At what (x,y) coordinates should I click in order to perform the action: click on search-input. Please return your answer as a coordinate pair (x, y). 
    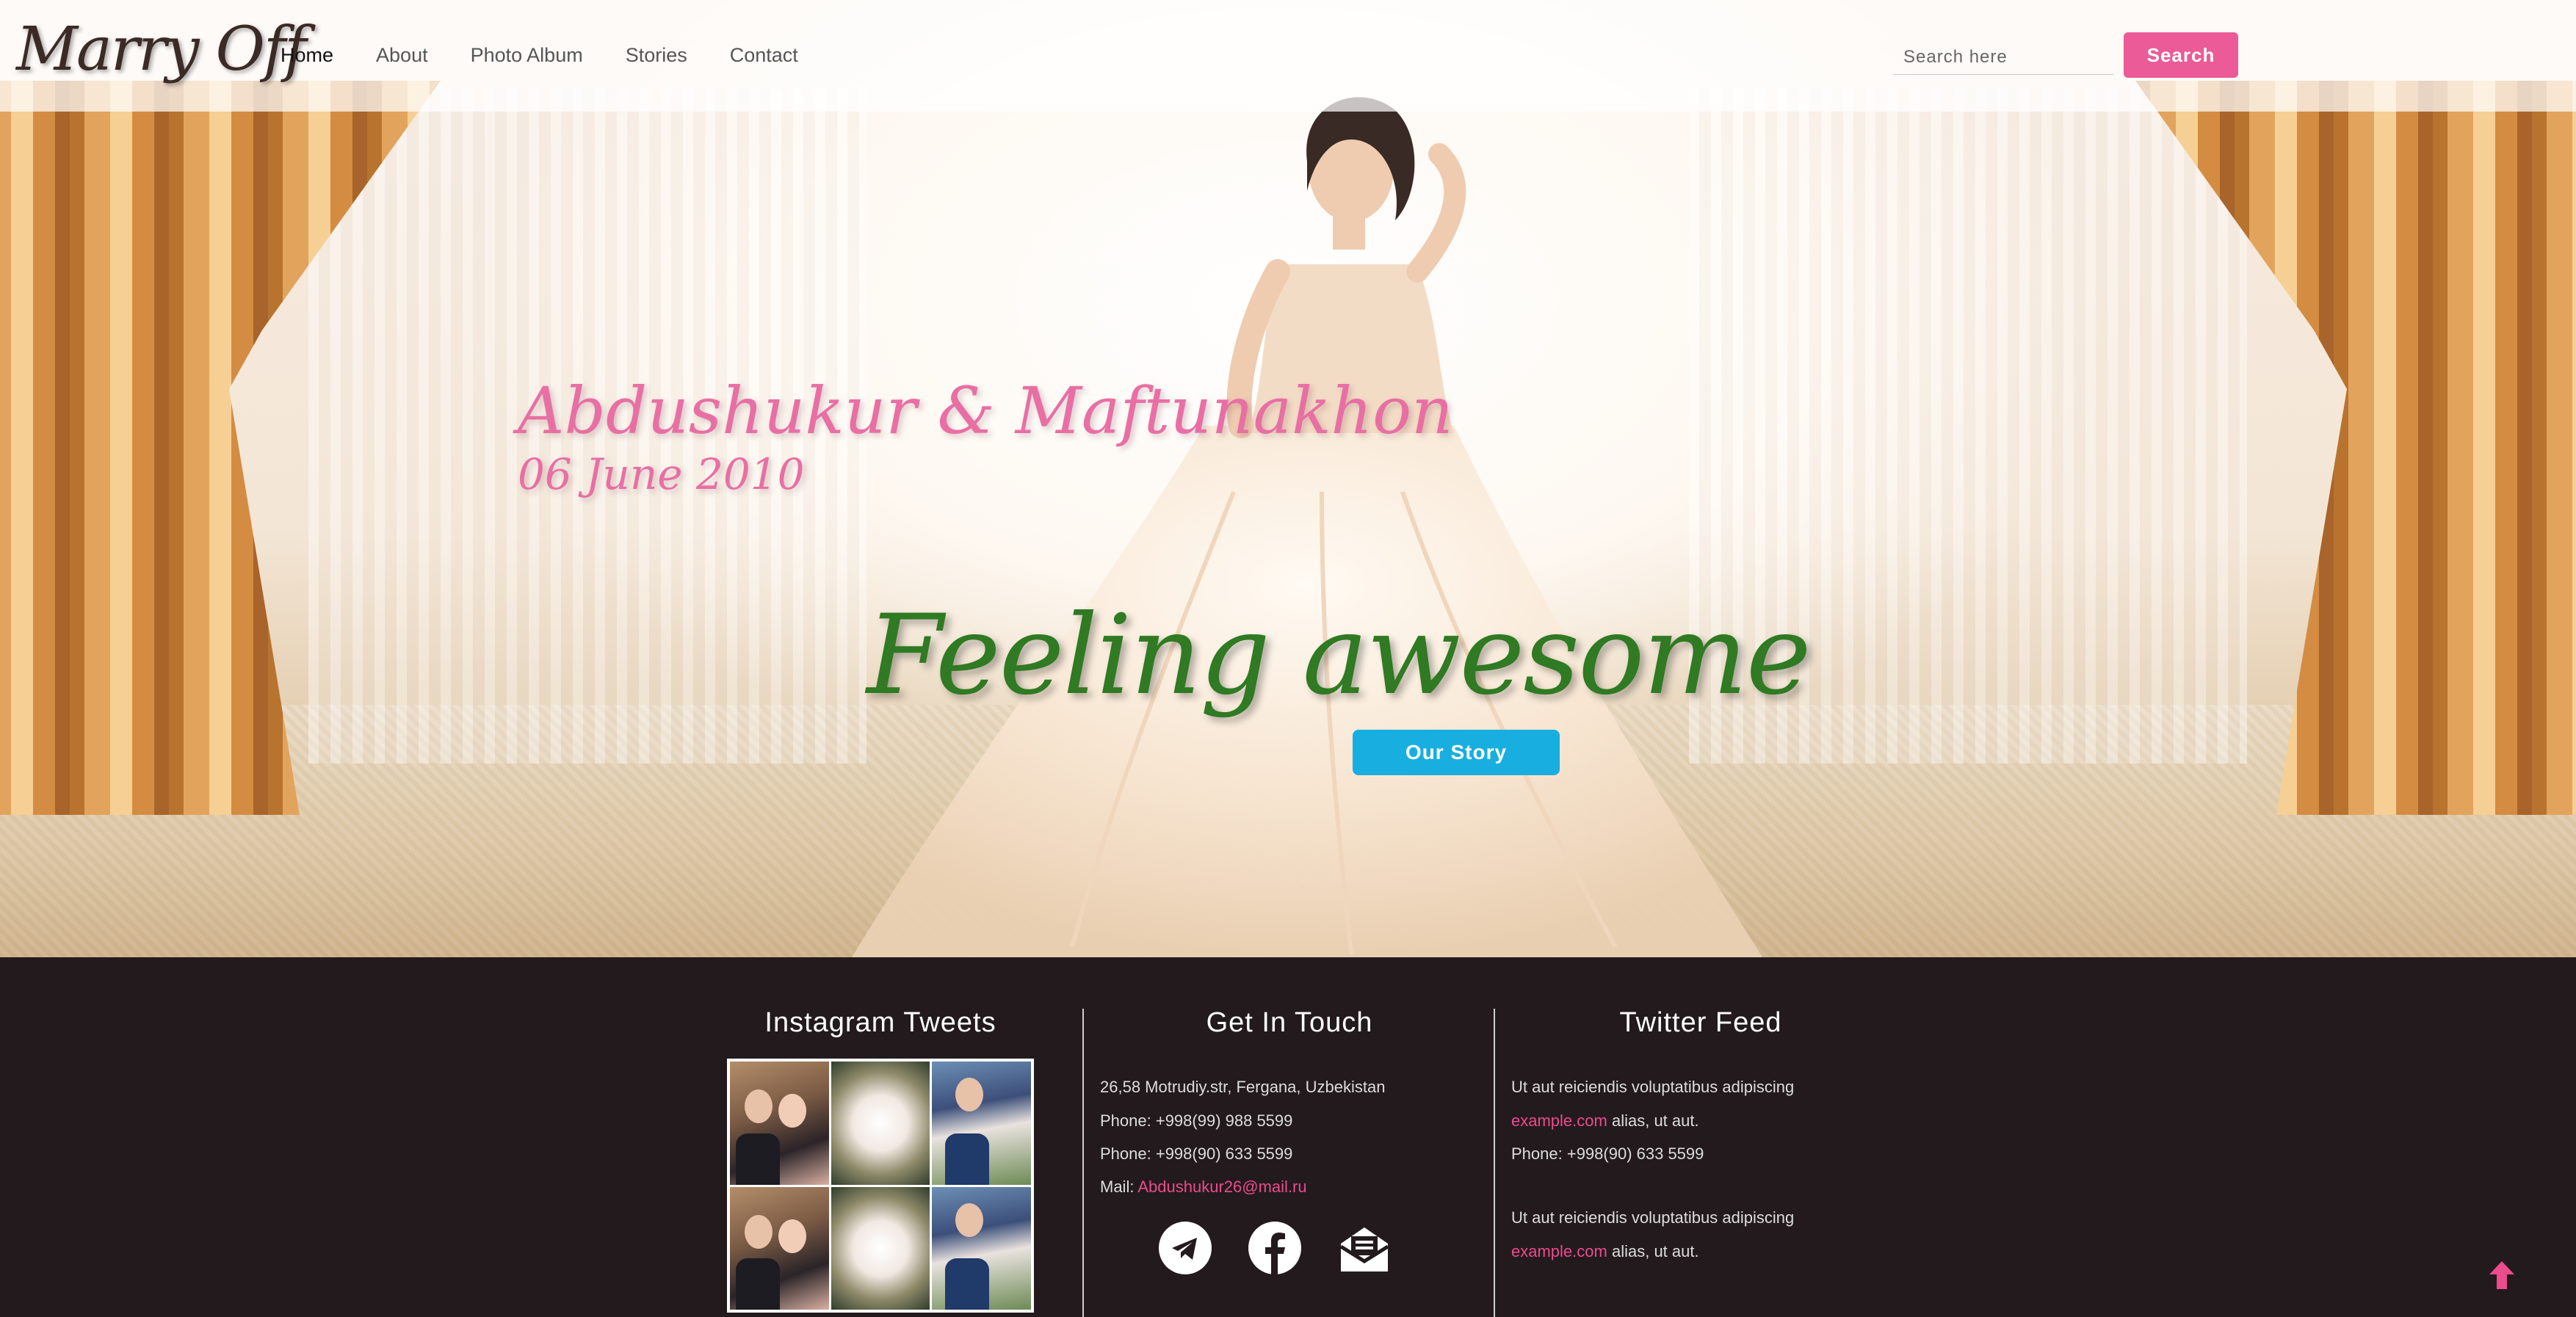
    Looking at the image, I should click on (2003, 57).